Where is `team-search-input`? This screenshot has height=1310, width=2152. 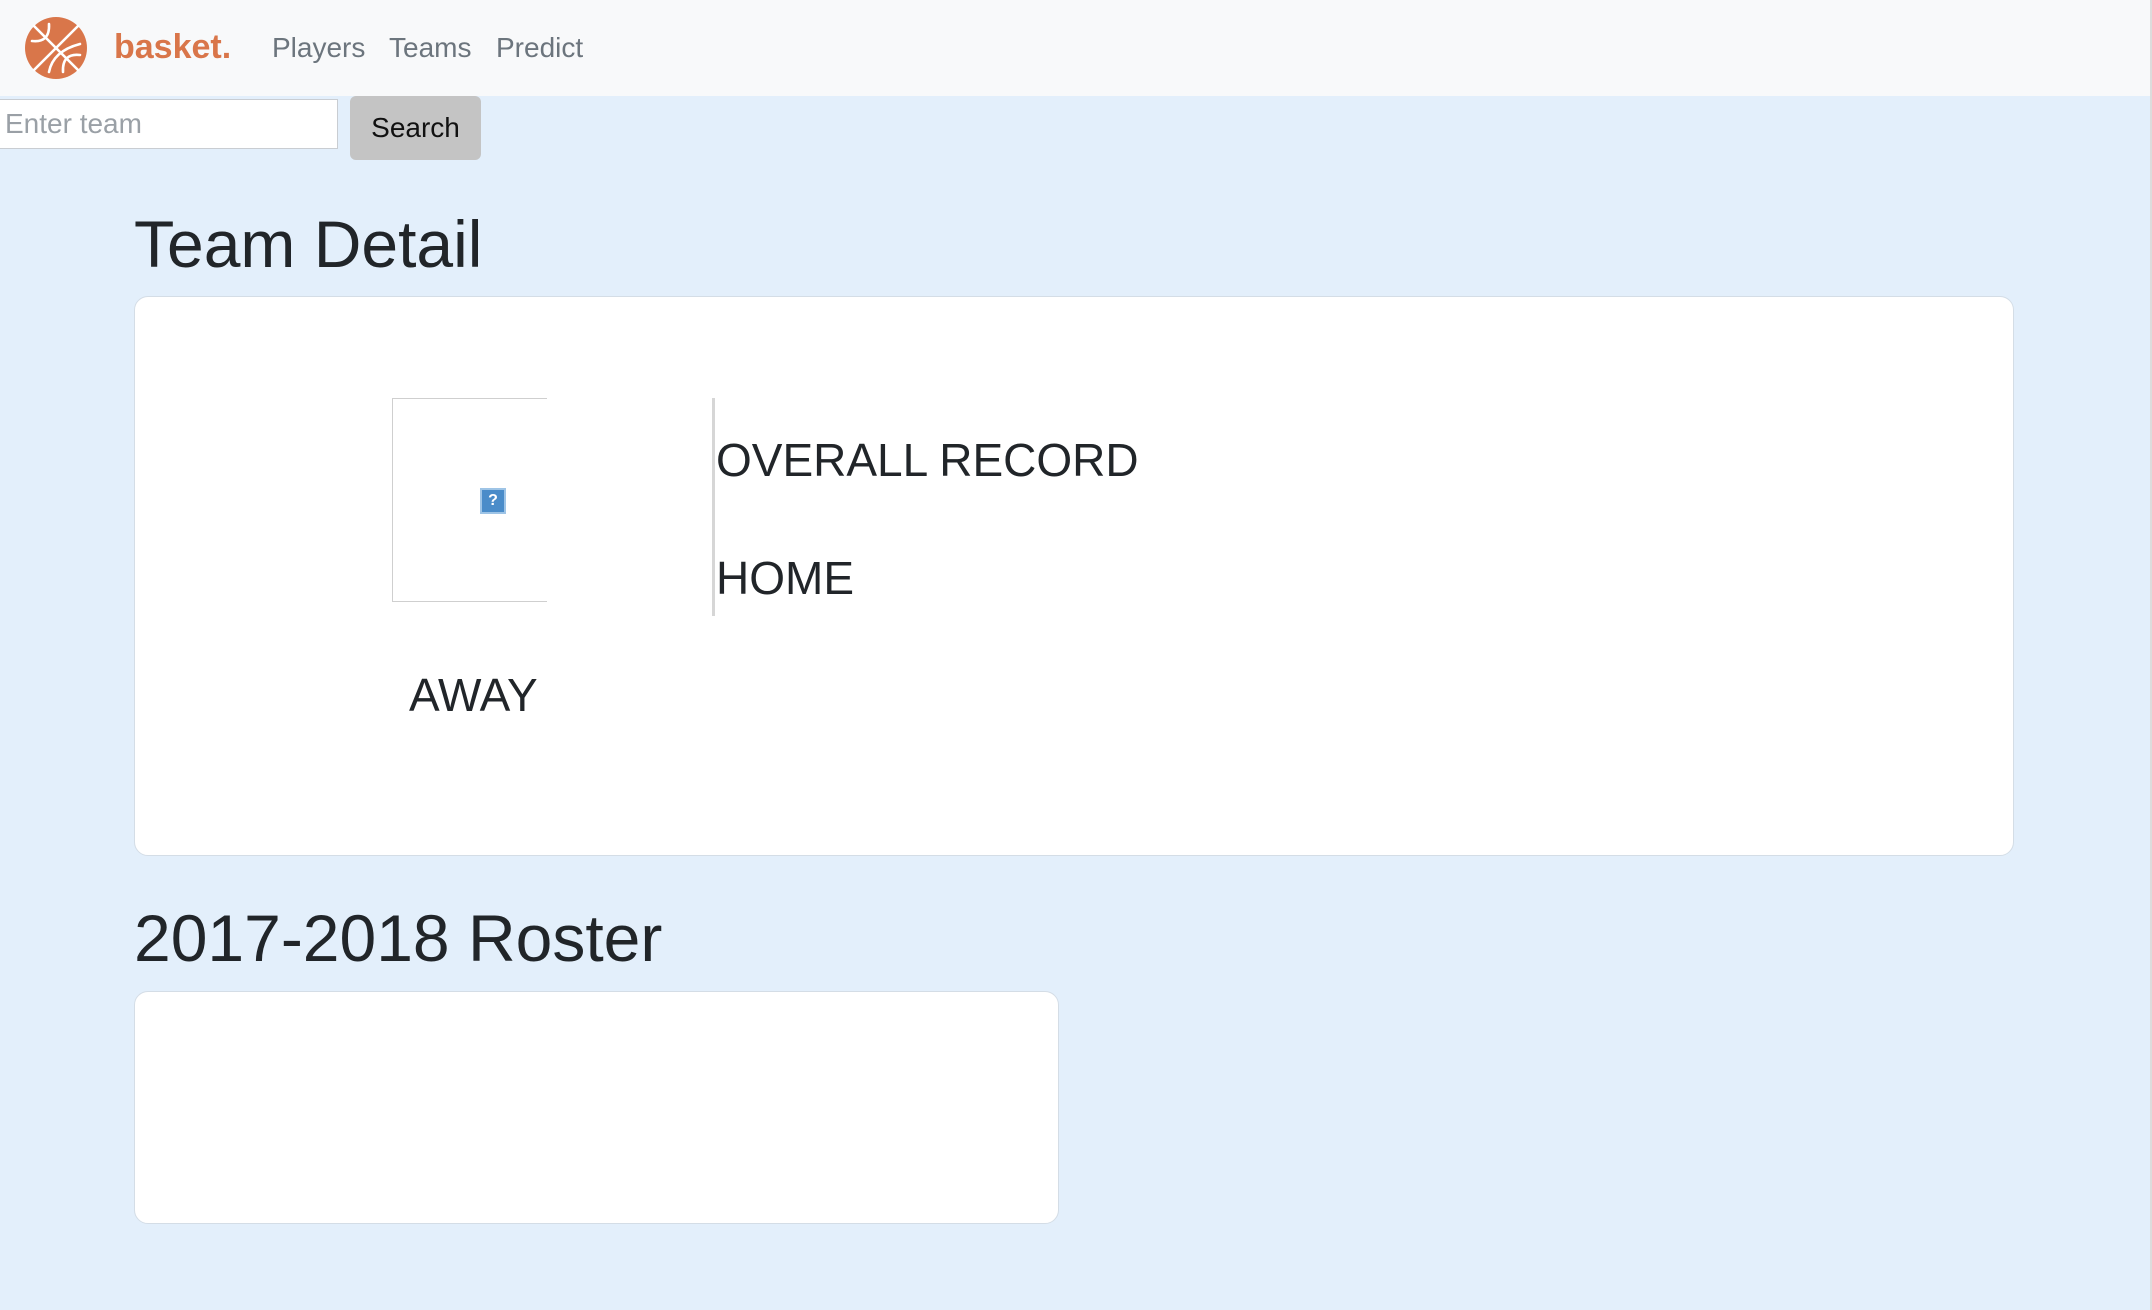
team-search-input is located at coordinates (169, 124).